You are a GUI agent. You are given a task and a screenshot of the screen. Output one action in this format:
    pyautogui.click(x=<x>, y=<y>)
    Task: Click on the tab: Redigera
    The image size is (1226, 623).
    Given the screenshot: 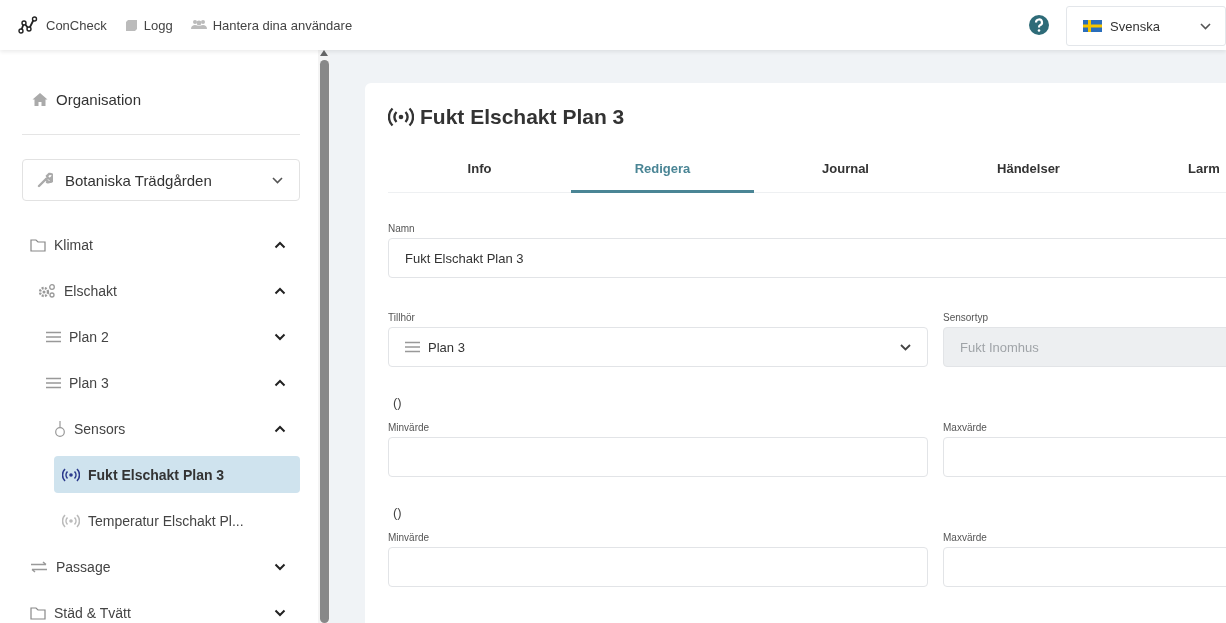 What is the action you would take?
    pyautogui.click(x=662, y=175)
    